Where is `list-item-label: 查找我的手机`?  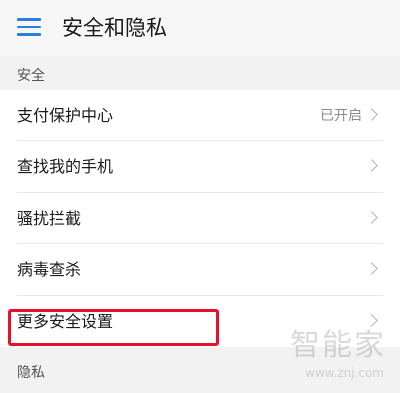 list-item-label: 查找我的手机 is located at coordinates (65, 167).